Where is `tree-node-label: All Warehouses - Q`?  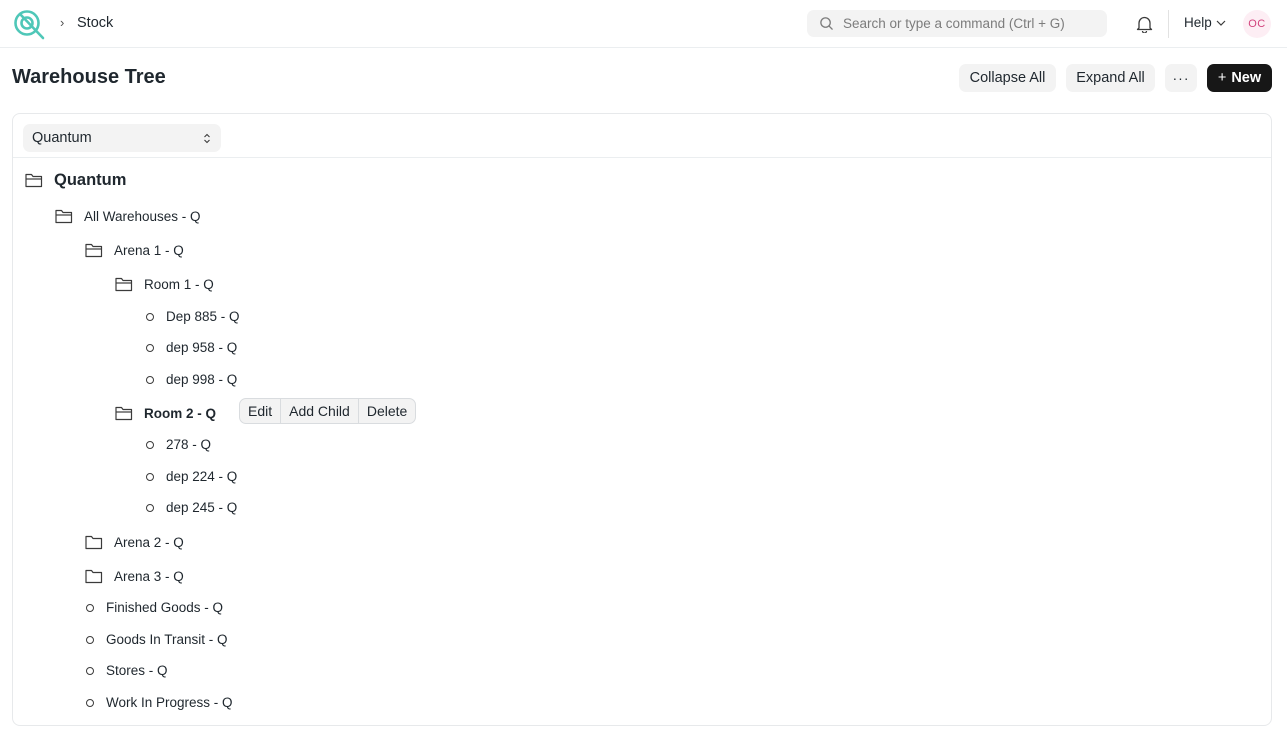 tree-node-label: All Warehouses - Q is located at coordinates (142, 216).